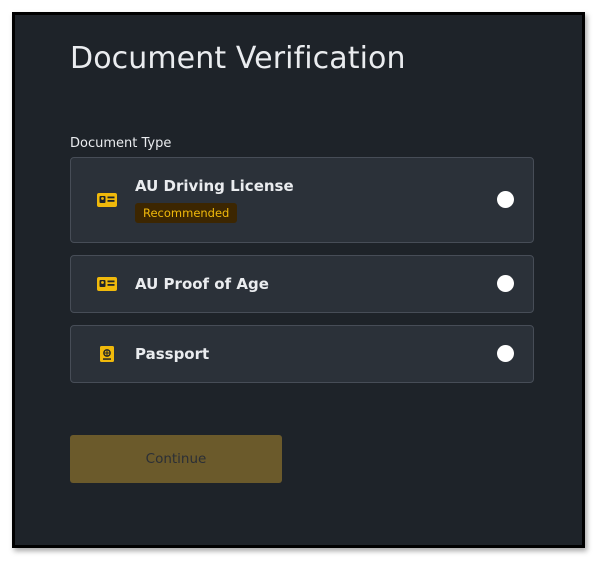  I want to click on option-label: AU Proof of Age, so click(202, 284).